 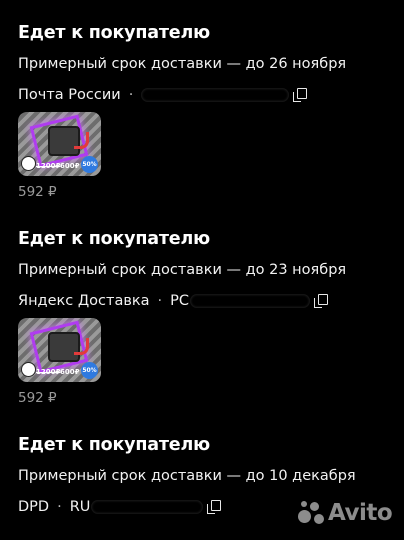 What do you see at coordinates (182, 270) in the screenshot?
I see `delivery-eta: Примерный срок доставки — до 23 ноября` at bounding box center [182, 270].